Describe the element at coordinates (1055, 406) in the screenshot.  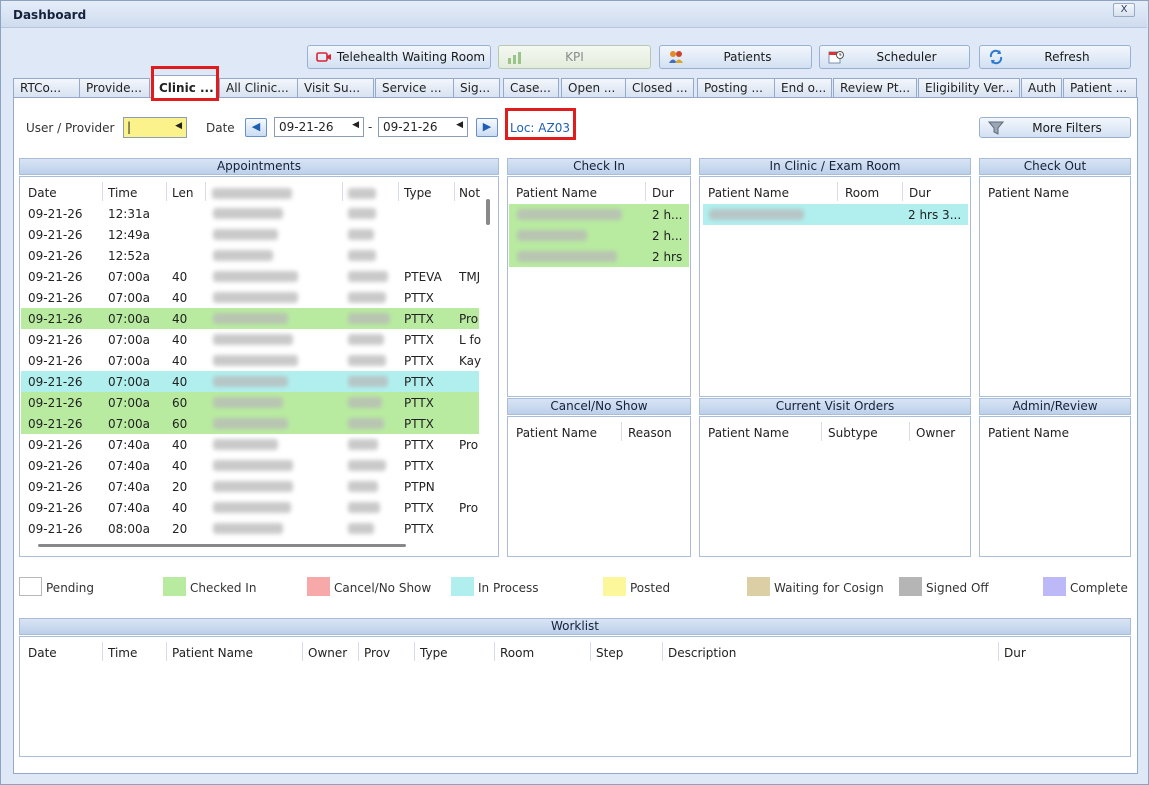
I see `admin-review-header: Admin/Review` at that location.